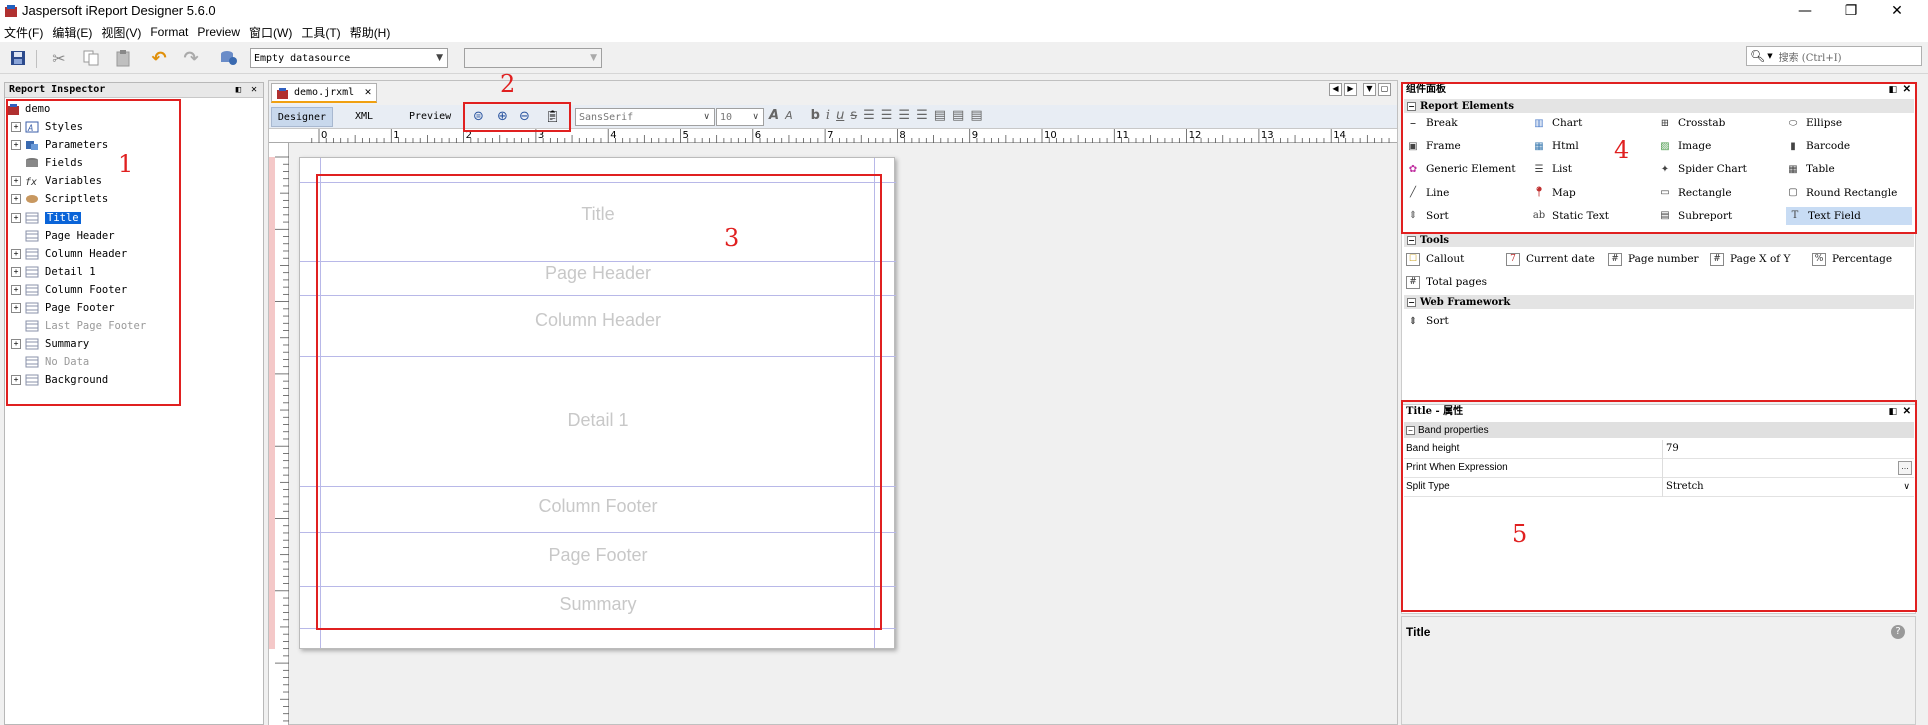 Image resolution: width=1928 pixels, height=725 pixels. What do you see at coordinates (1658, 670) in the screenshot?
I see `property-description: Title ?` at bounding box center [1658, 670].